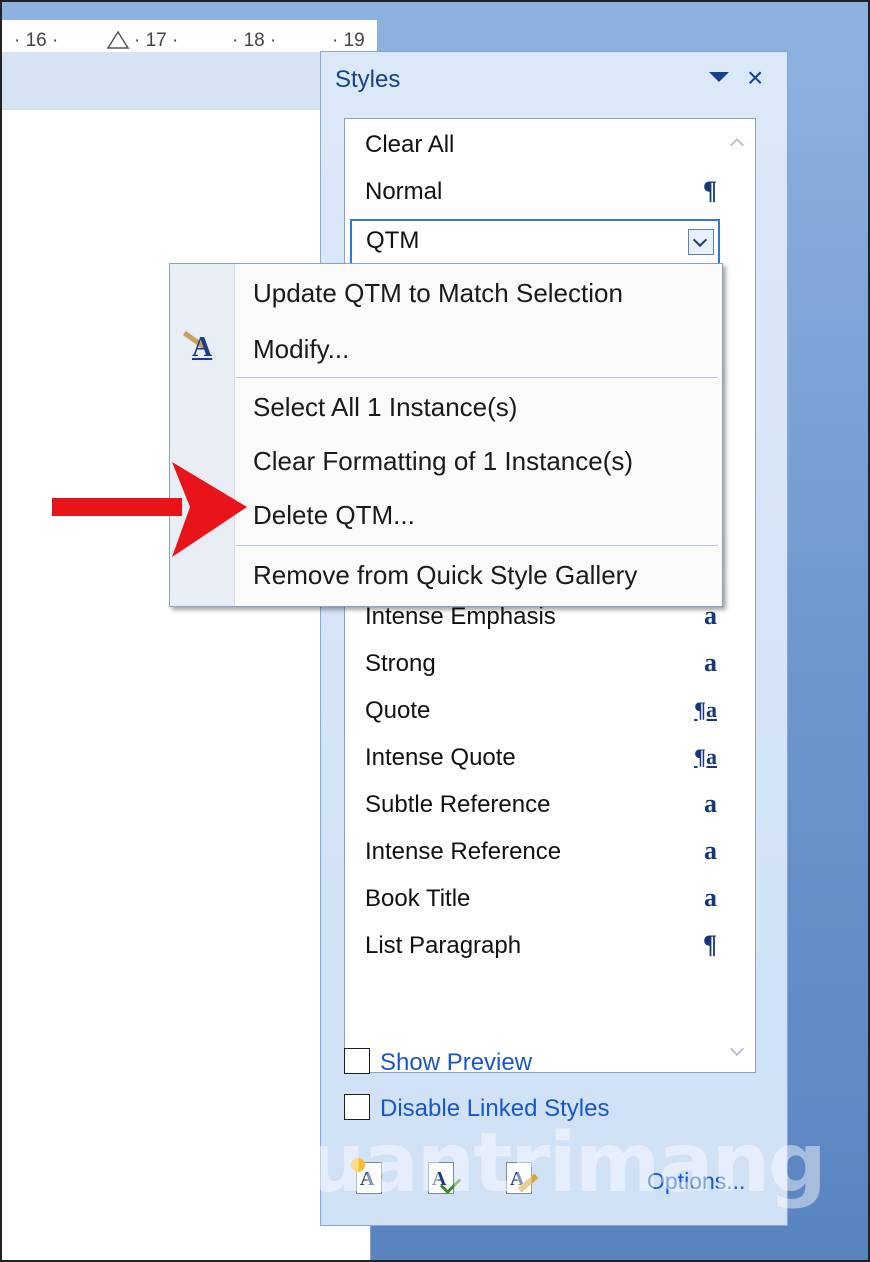 This screenshot has width=870, height=1262. What do you see at coordinates (554, 78) in the screenshot?
I see `pane-header: Styles ×` at bounding box center [554, 78].